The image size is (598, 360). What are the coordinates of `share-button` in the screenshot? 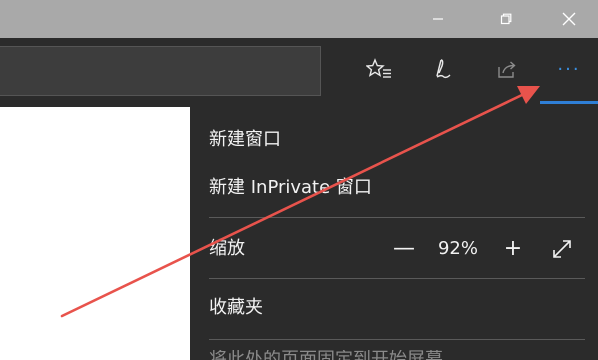 It's located at (507, 69).